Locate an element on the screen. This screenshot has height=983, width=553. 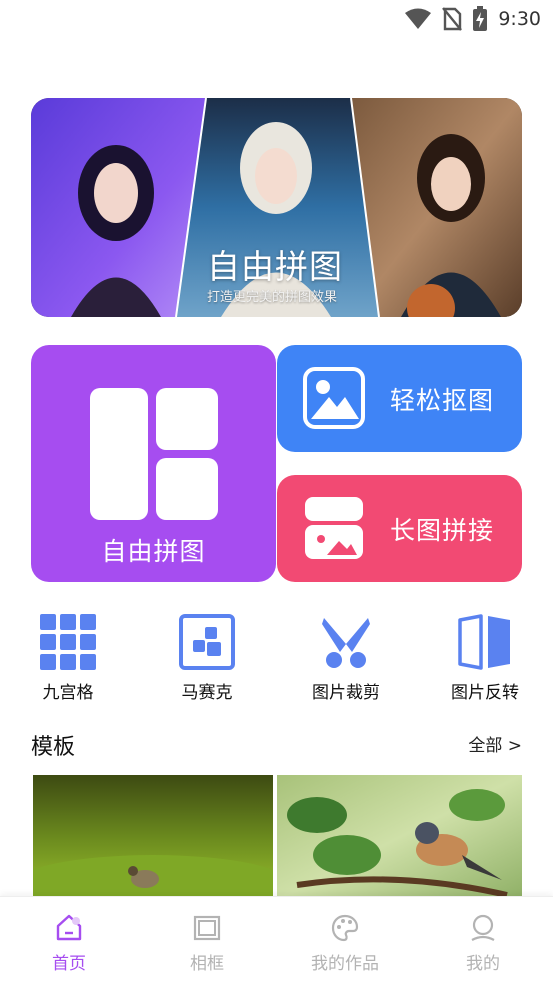
home-icon is located at coordinates (69, 927).